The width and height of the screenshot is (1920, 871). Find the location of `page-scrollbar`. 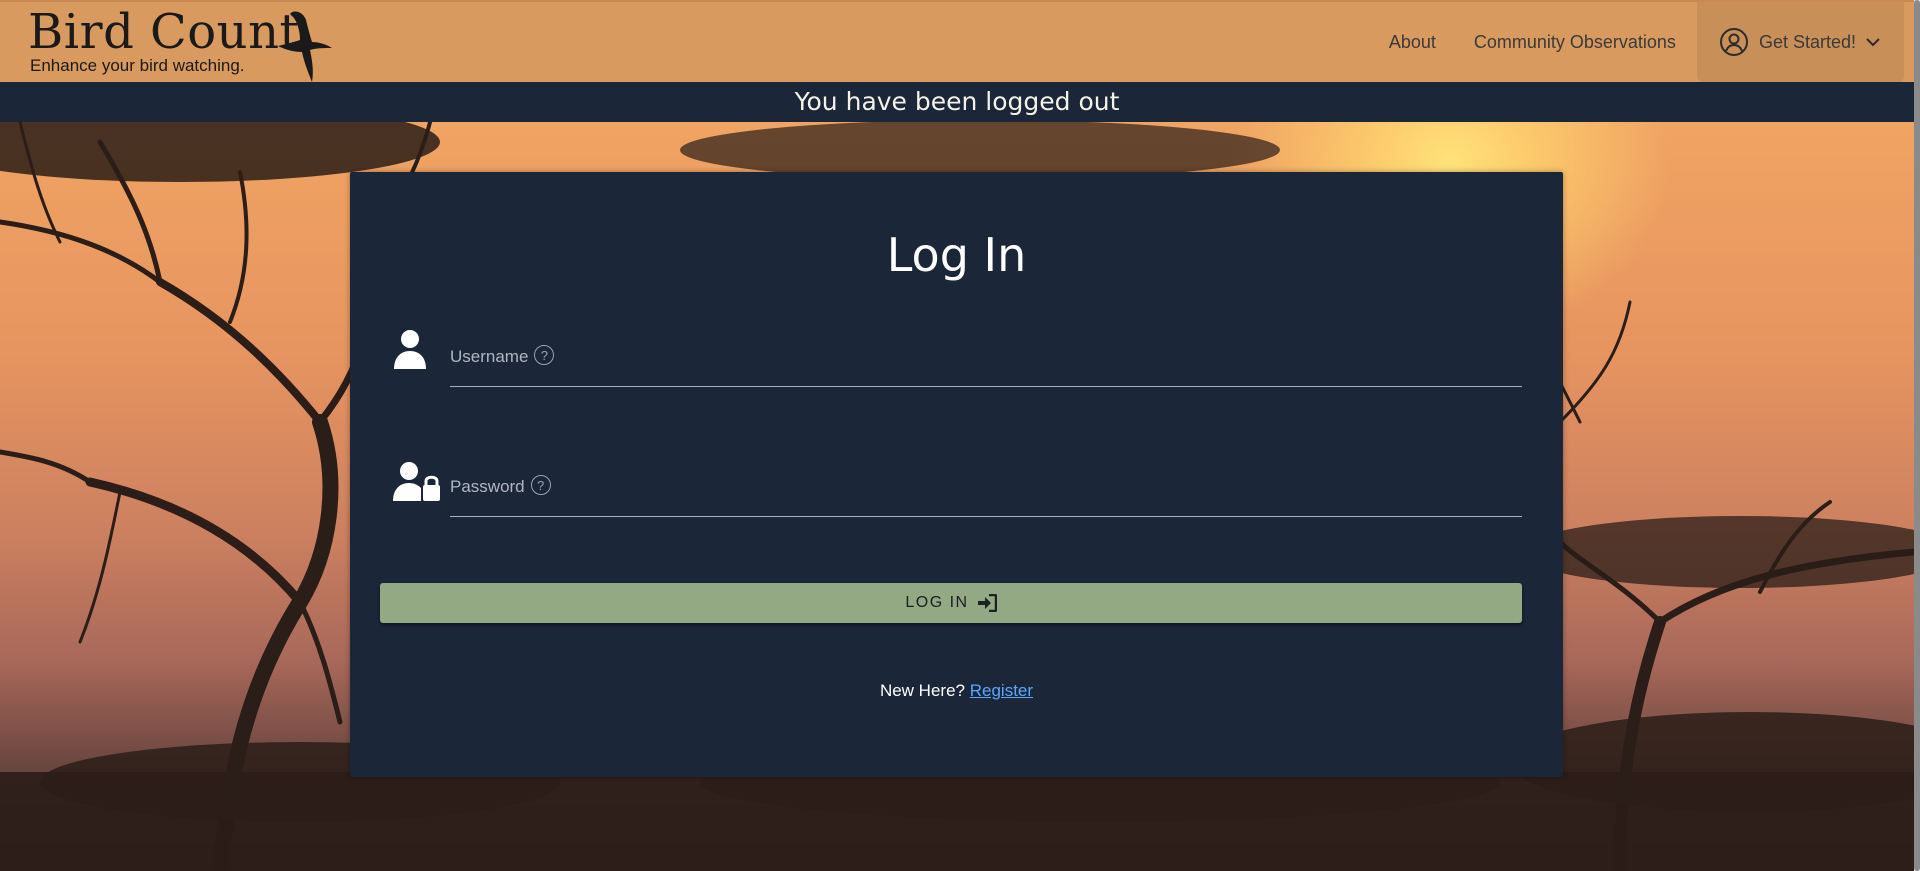

page-scrollbar is located at coordinates (1917, 435).